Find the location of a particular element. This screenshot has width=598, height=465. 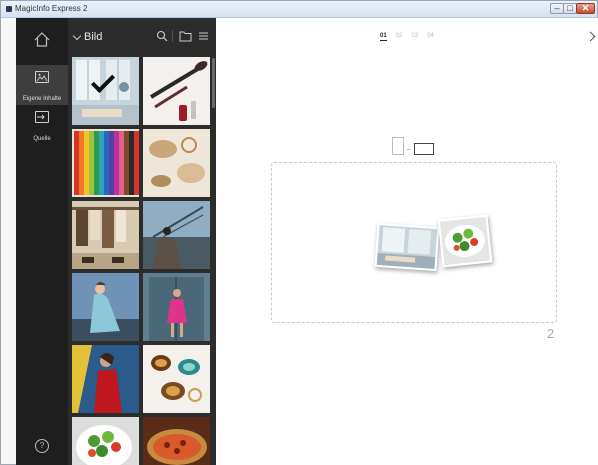

minimize-button: – is located at coordinates (557, 8).